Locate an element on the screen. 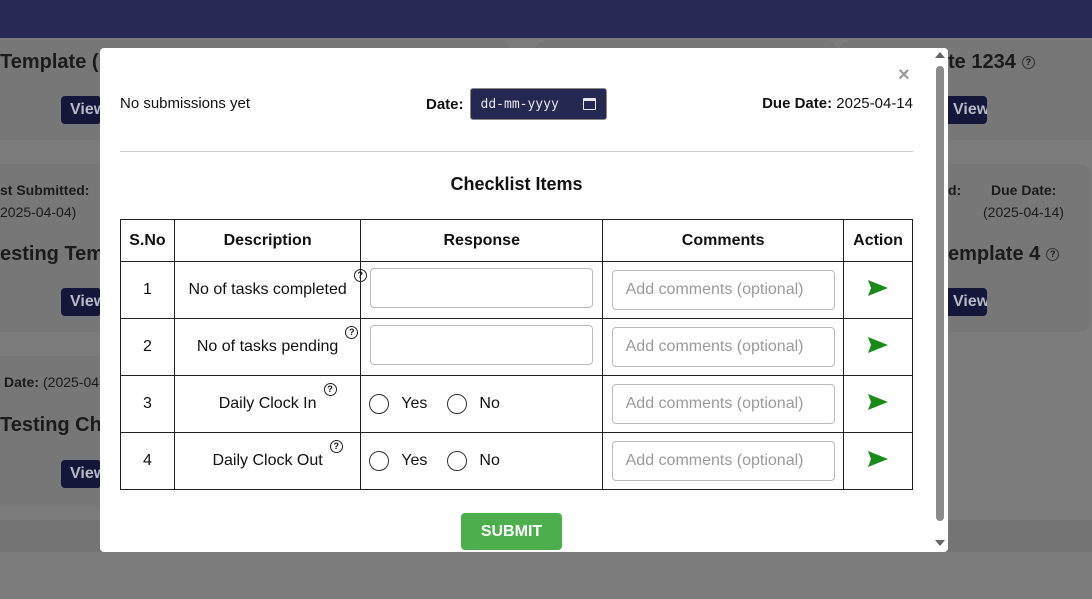 The width and height of the screenshot is (1092, 599). description-cell: Daily Clock In ? is located at coordinates (267, 404).